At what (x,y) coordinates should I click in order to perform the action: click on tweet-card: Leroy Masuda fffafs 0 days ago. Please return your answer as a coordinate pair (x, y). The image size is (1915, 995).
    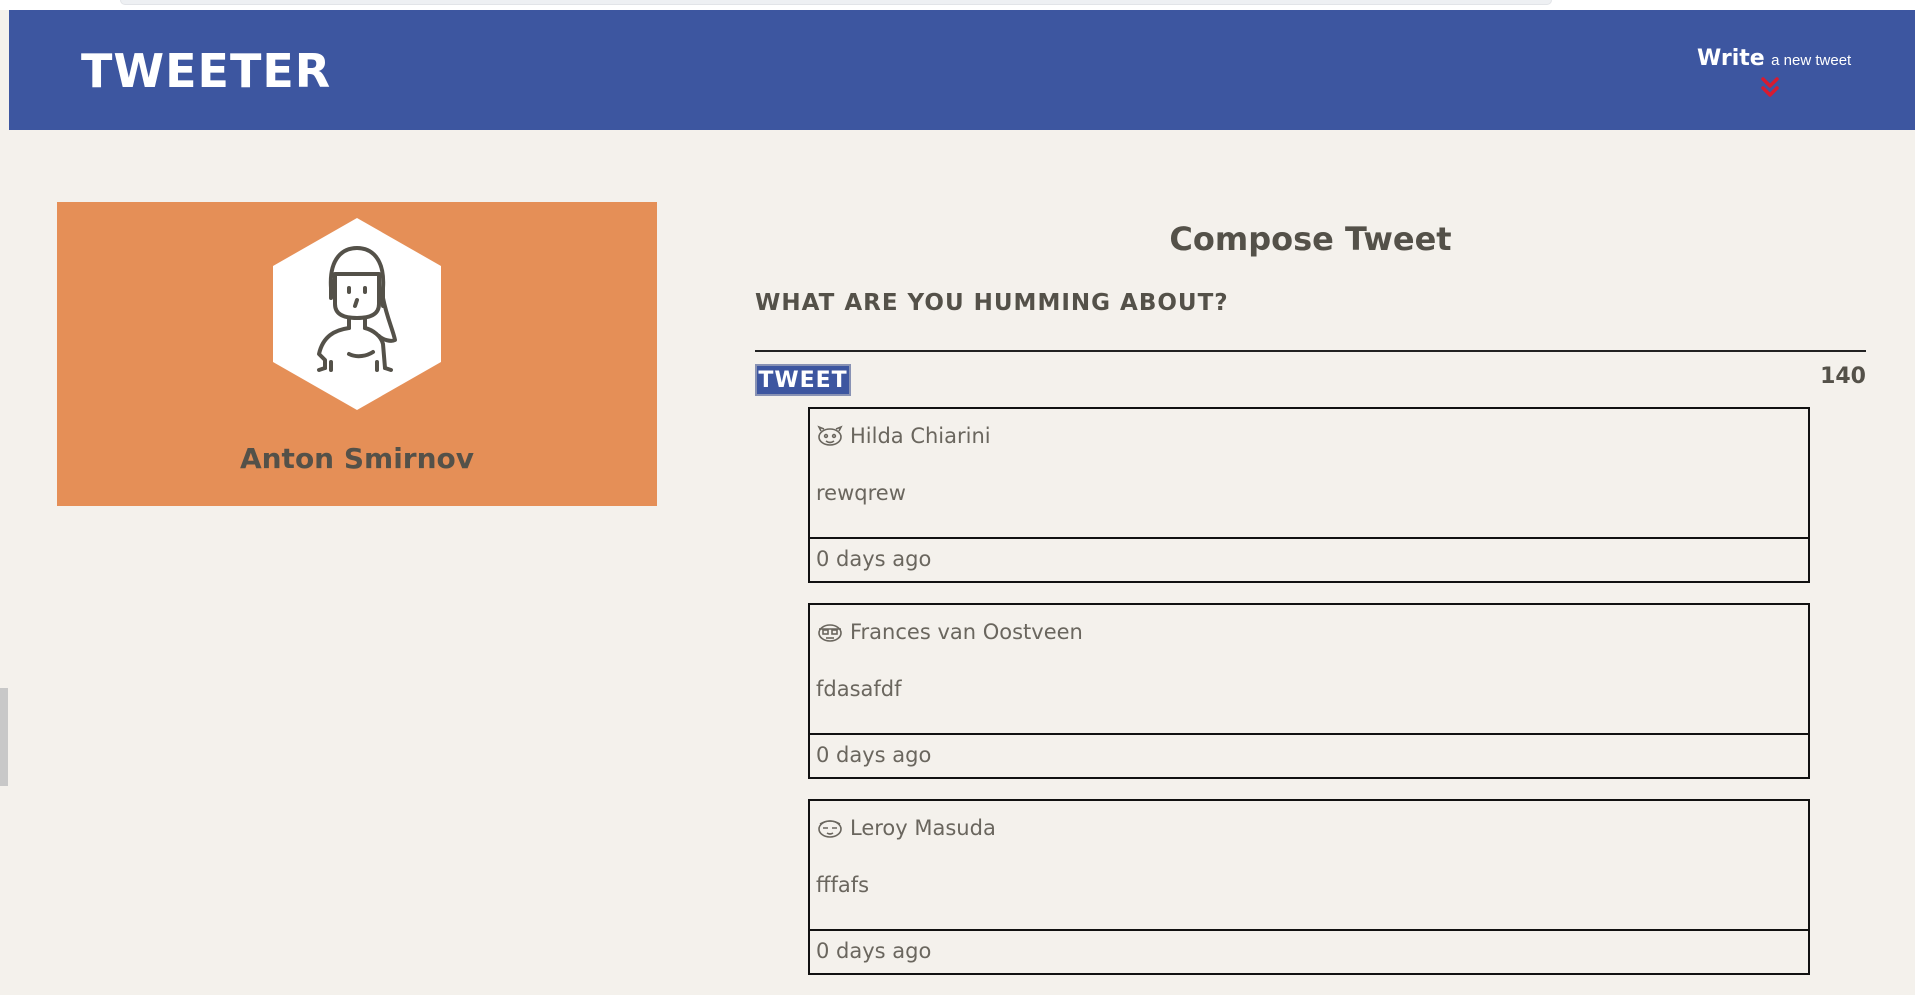
    Looking at the image, I should click on (1309, 887).